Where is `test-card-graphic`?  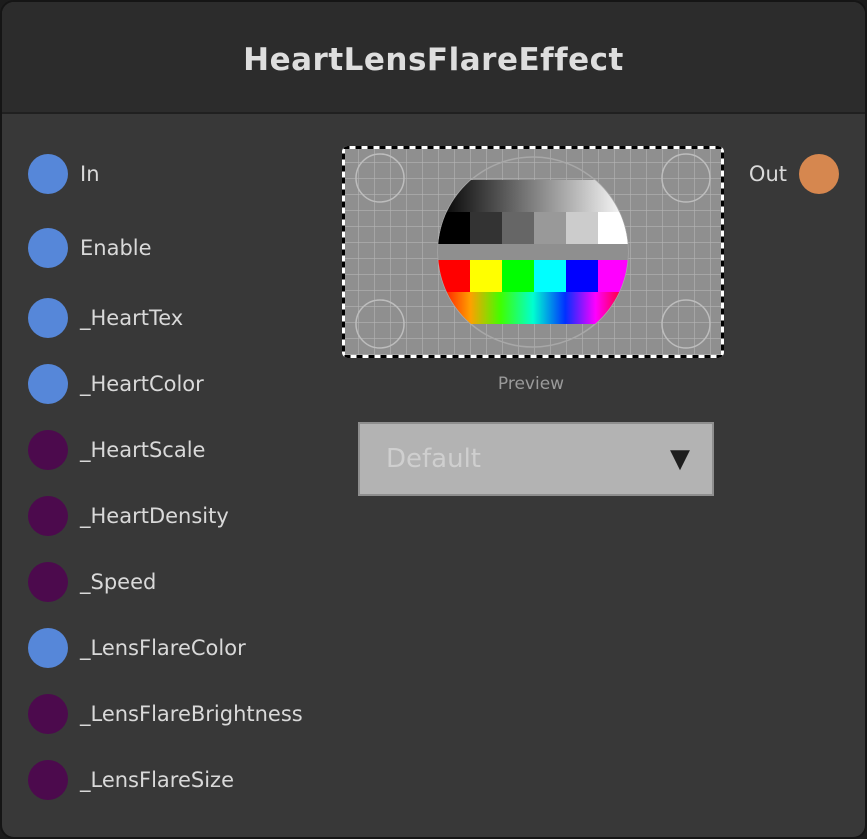 test-card-graphic is located at coordinates (533, 252).